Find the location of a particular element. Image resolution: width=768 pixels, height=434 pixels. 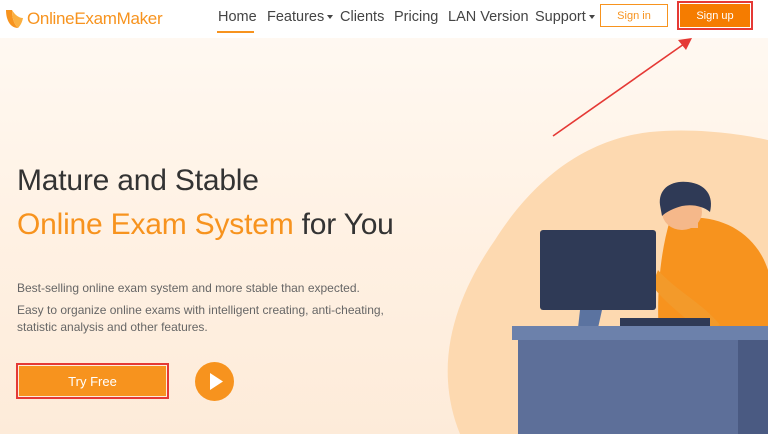

try-free-button: Try Free is located at coordinates (92, 381).